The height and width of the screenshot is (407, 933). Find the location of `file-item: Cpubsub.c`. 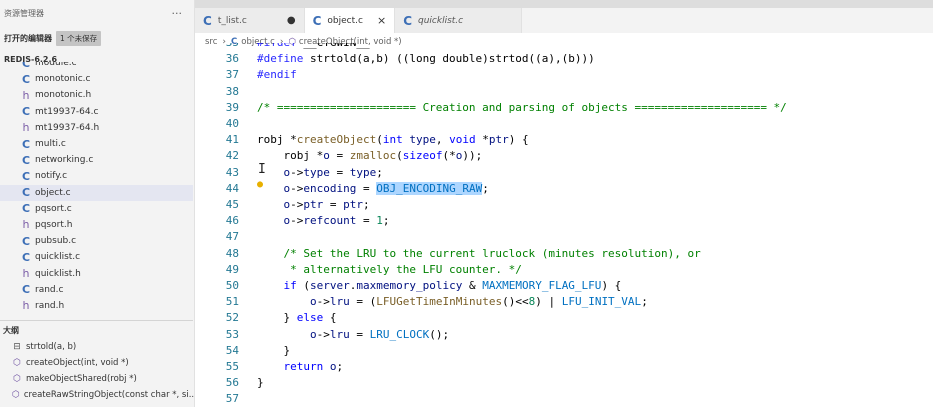

file-item: Cpubsub.c is located at coordinates (96, 241).